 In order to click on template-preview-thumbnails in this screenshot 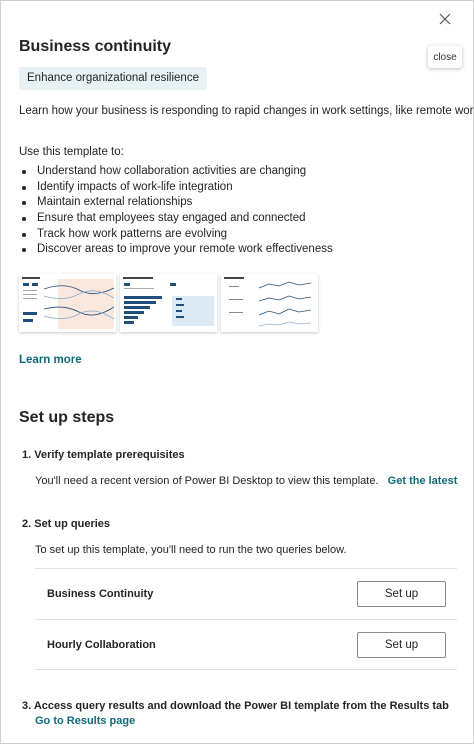, I will do `click(168, 303)`.